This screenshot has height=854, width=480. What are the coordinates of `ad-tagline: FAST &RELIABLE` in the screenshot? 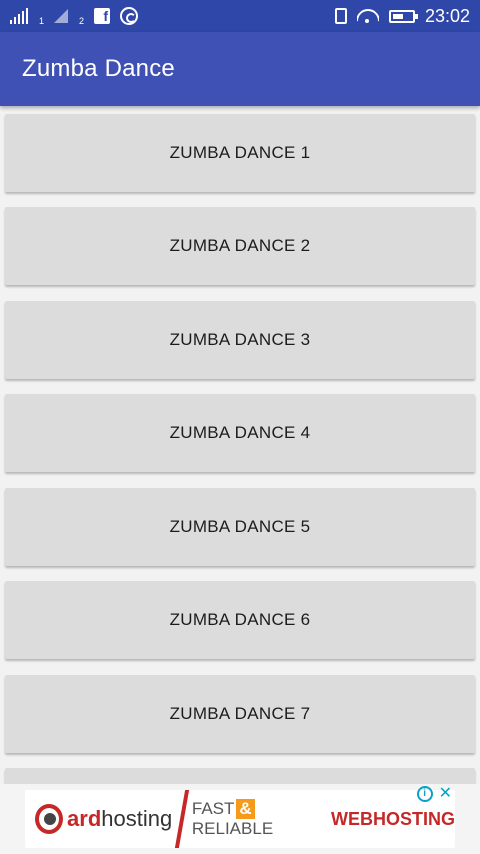 It's located at (258, 819).